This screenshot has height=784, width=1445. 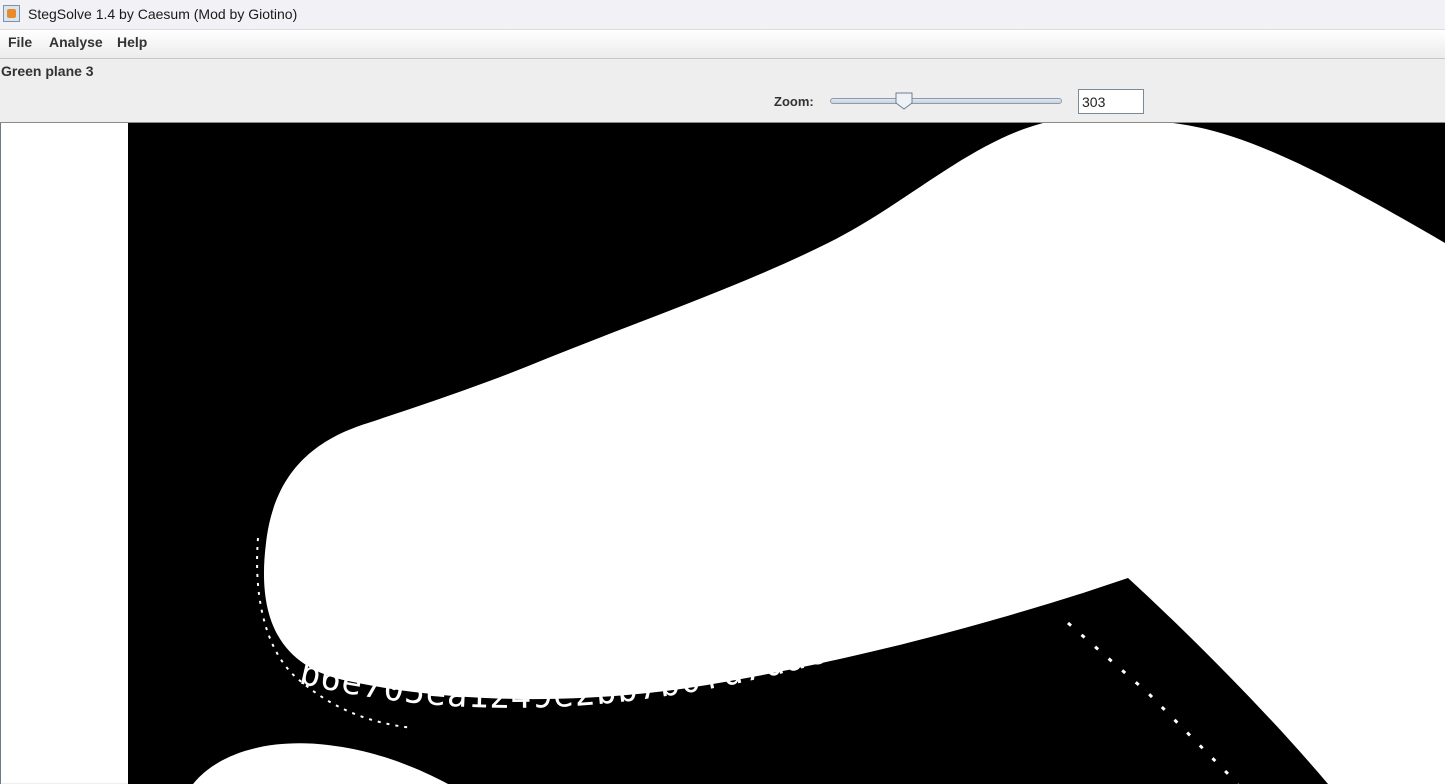 What do you see at coordinates (722, 15) in the screenshot?
I see `title-bar: StegSolve 1.4 by Caesum (Mod by Giotino)` at bounding box center [722, 15].